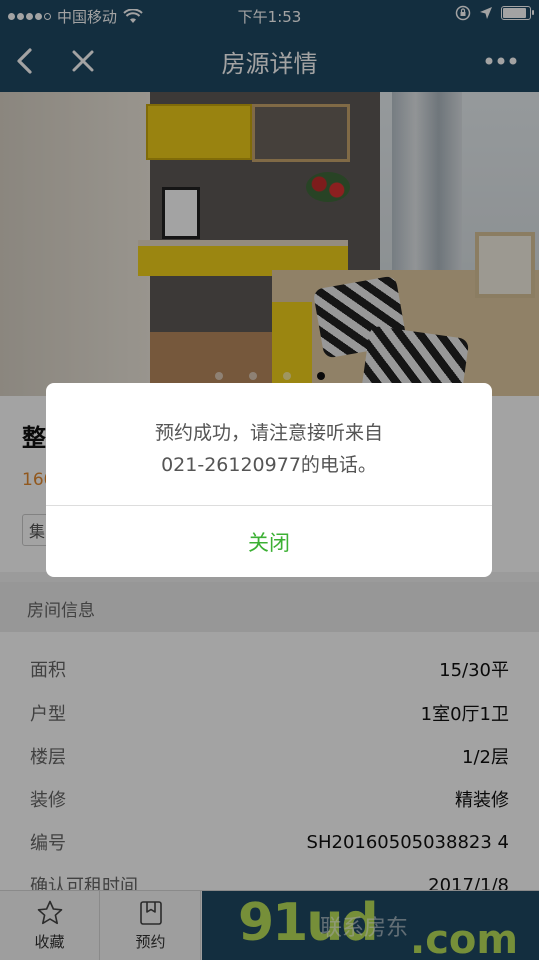 Image resolution: width=539 pixels, height=960 pixels. Describe the element at coordinates (269, 541) in the screenshot. I see `dialog-close-button: 关闭` at that location.